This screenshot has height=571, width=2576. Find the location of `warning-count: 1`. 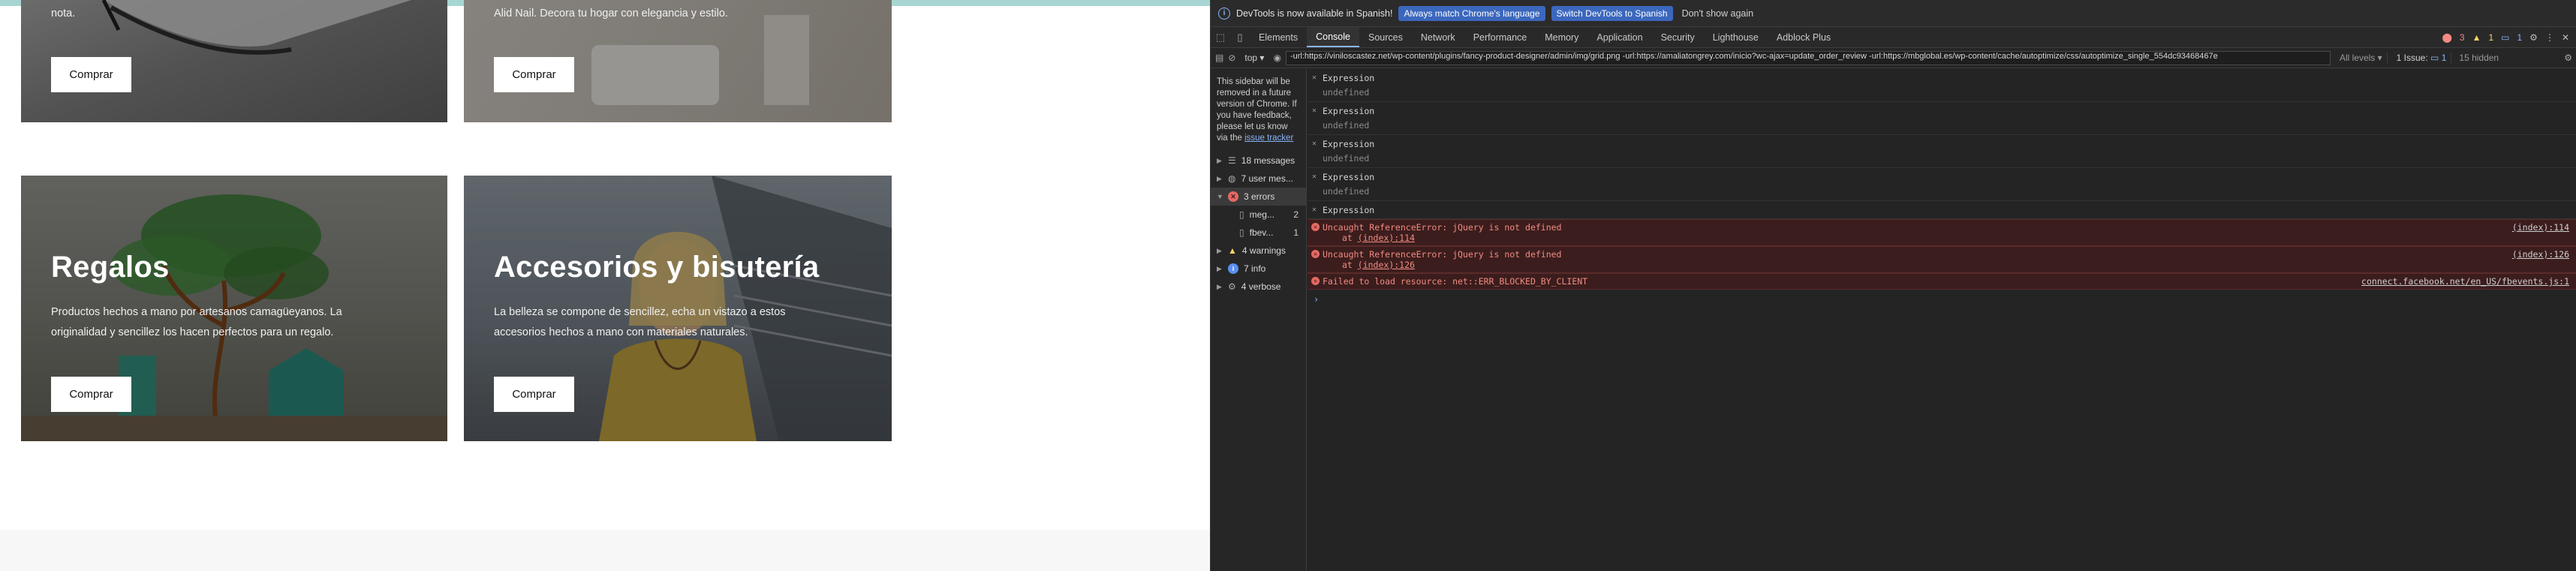

warning-count: 1 is located at coordinates (2491, 38).